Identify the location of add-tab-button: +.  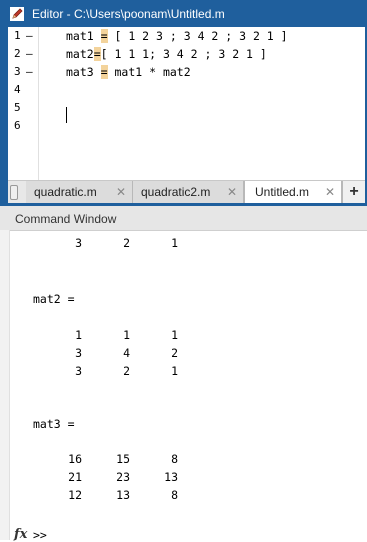
(353, 192).